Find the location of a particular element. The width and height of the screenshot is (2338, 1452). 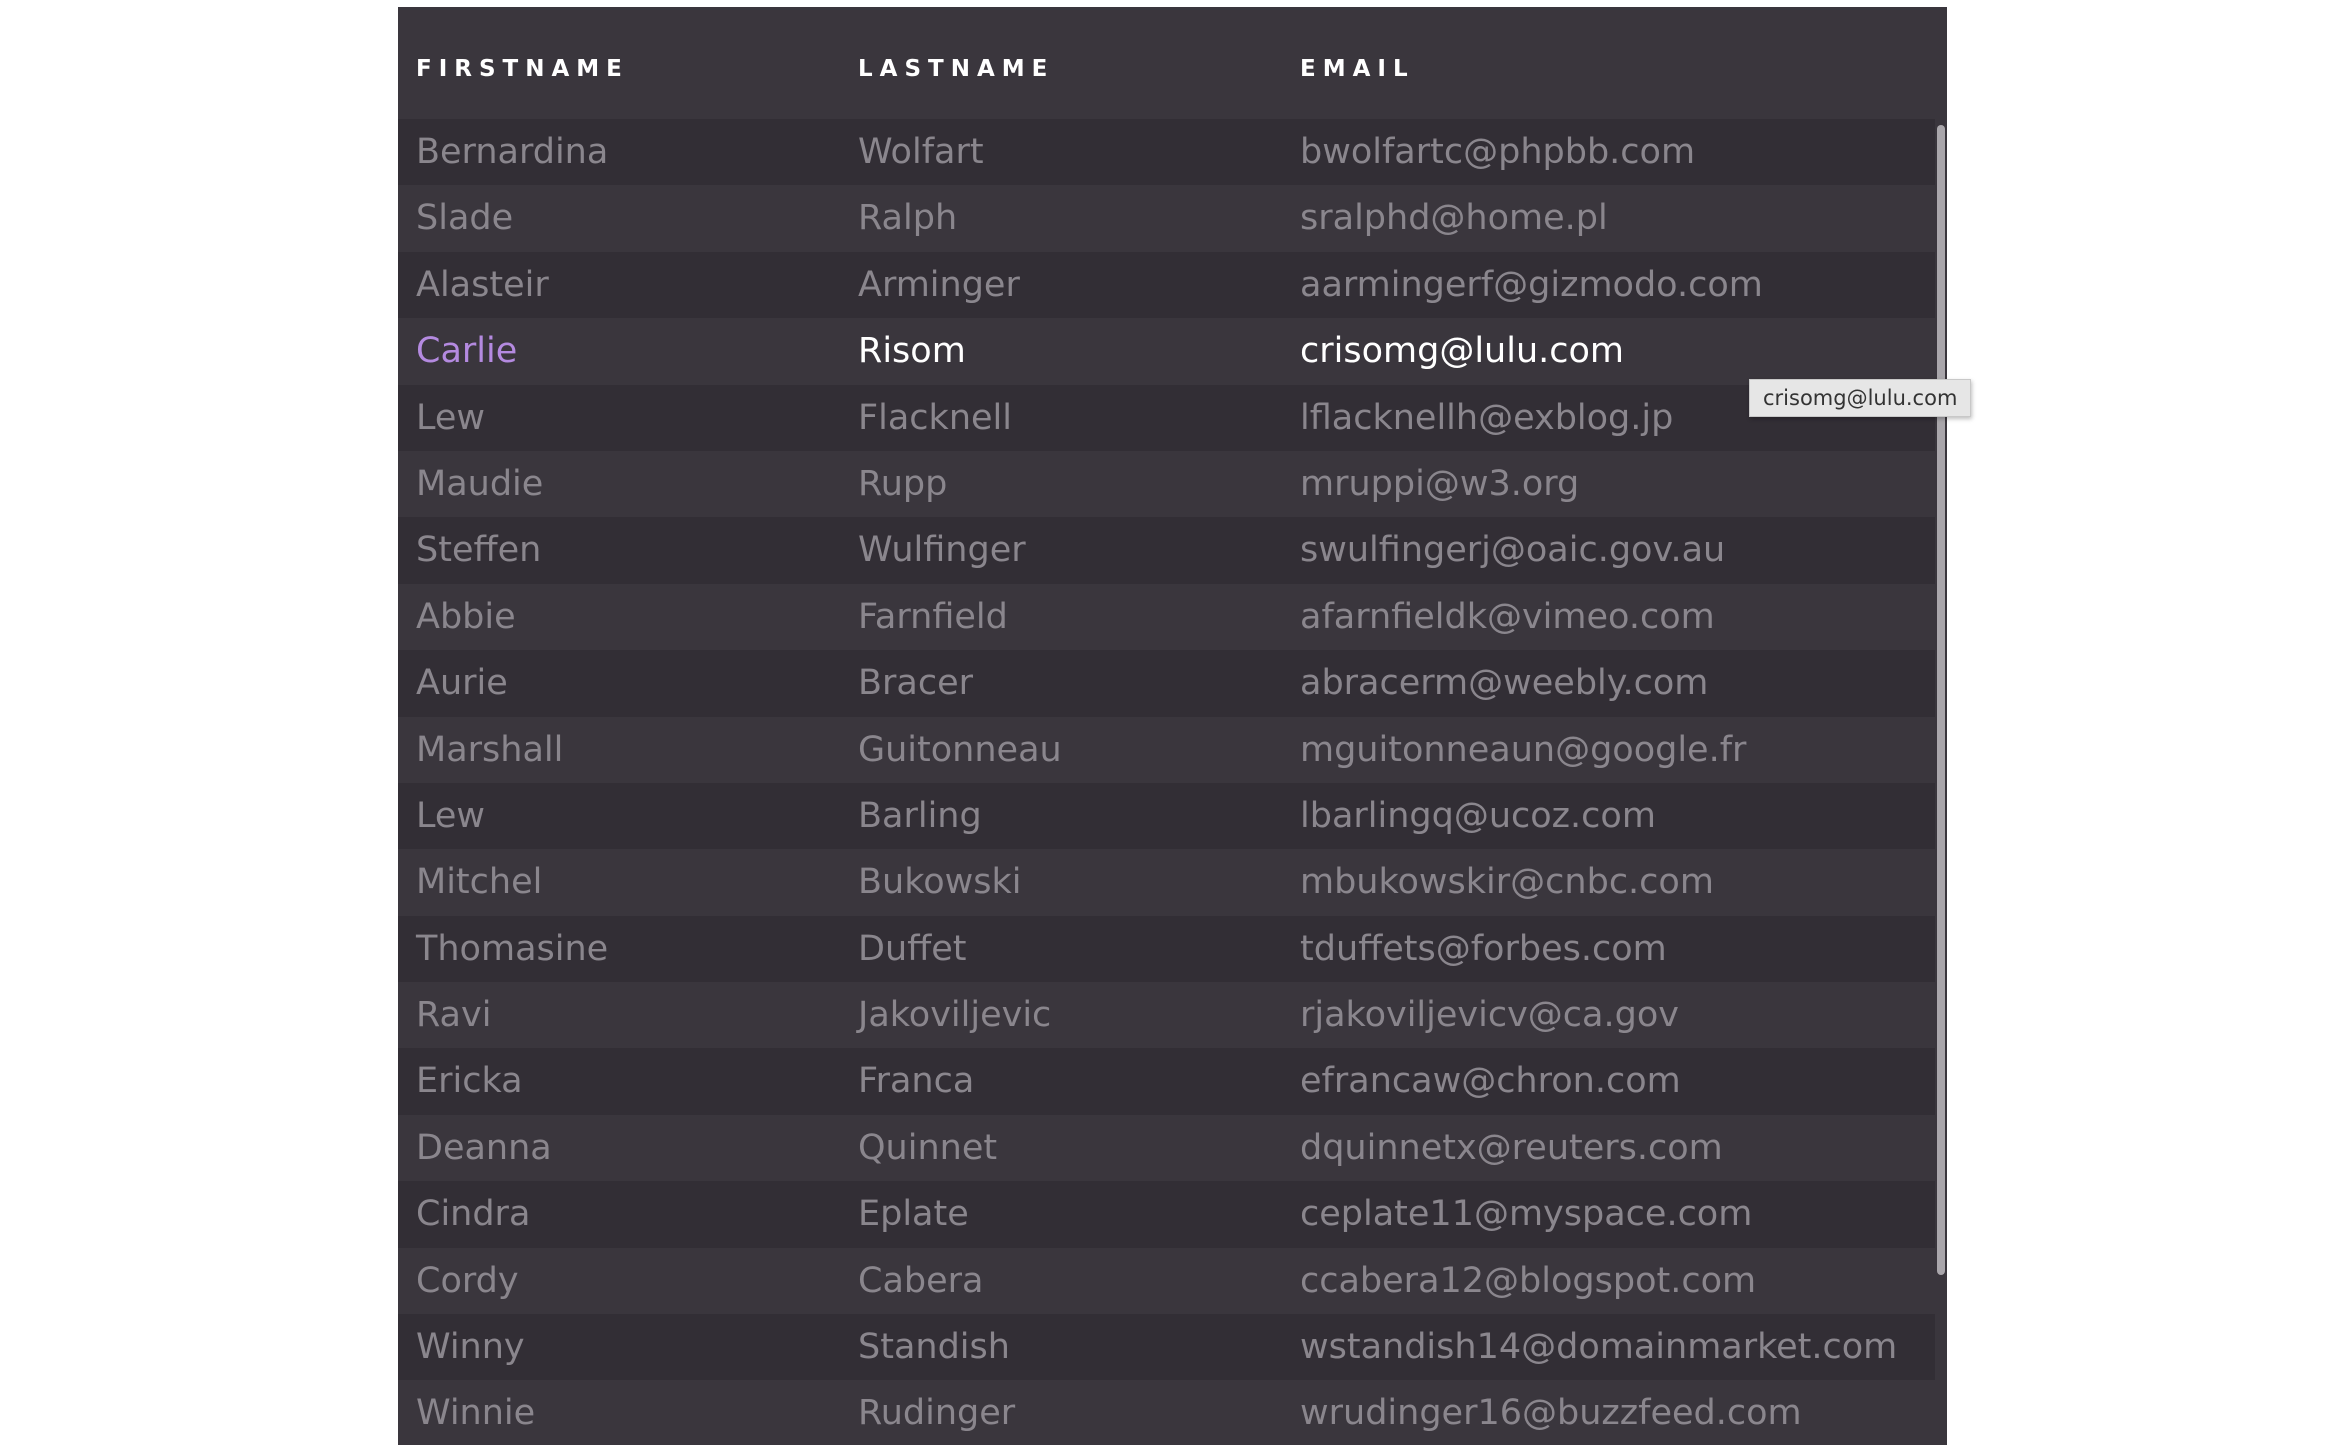

cell-lastname: Franca is located at coordinates (916, 1081).